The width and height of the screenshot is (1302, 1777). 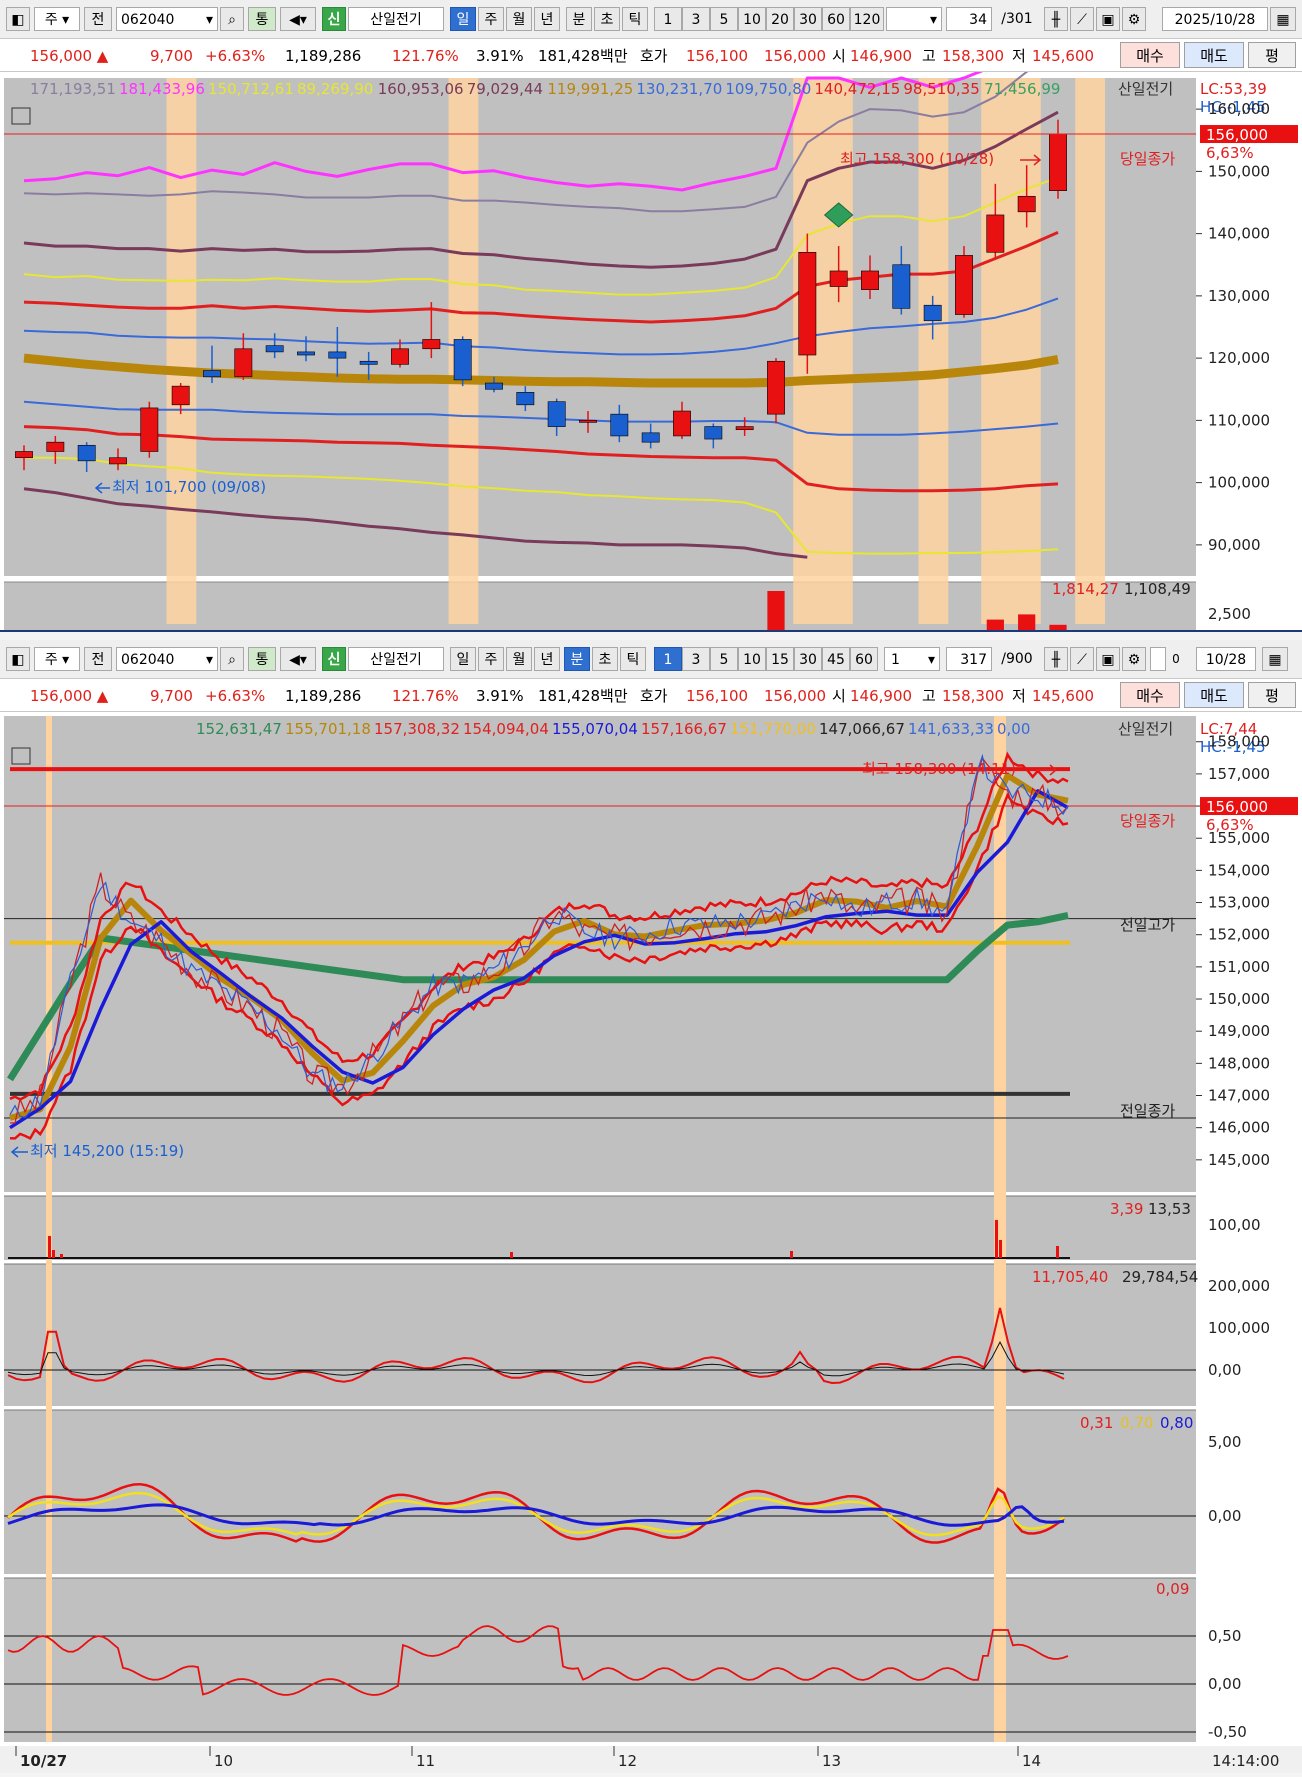 I want to click on legend-value: 0,00, so click(x=1013, y=729).